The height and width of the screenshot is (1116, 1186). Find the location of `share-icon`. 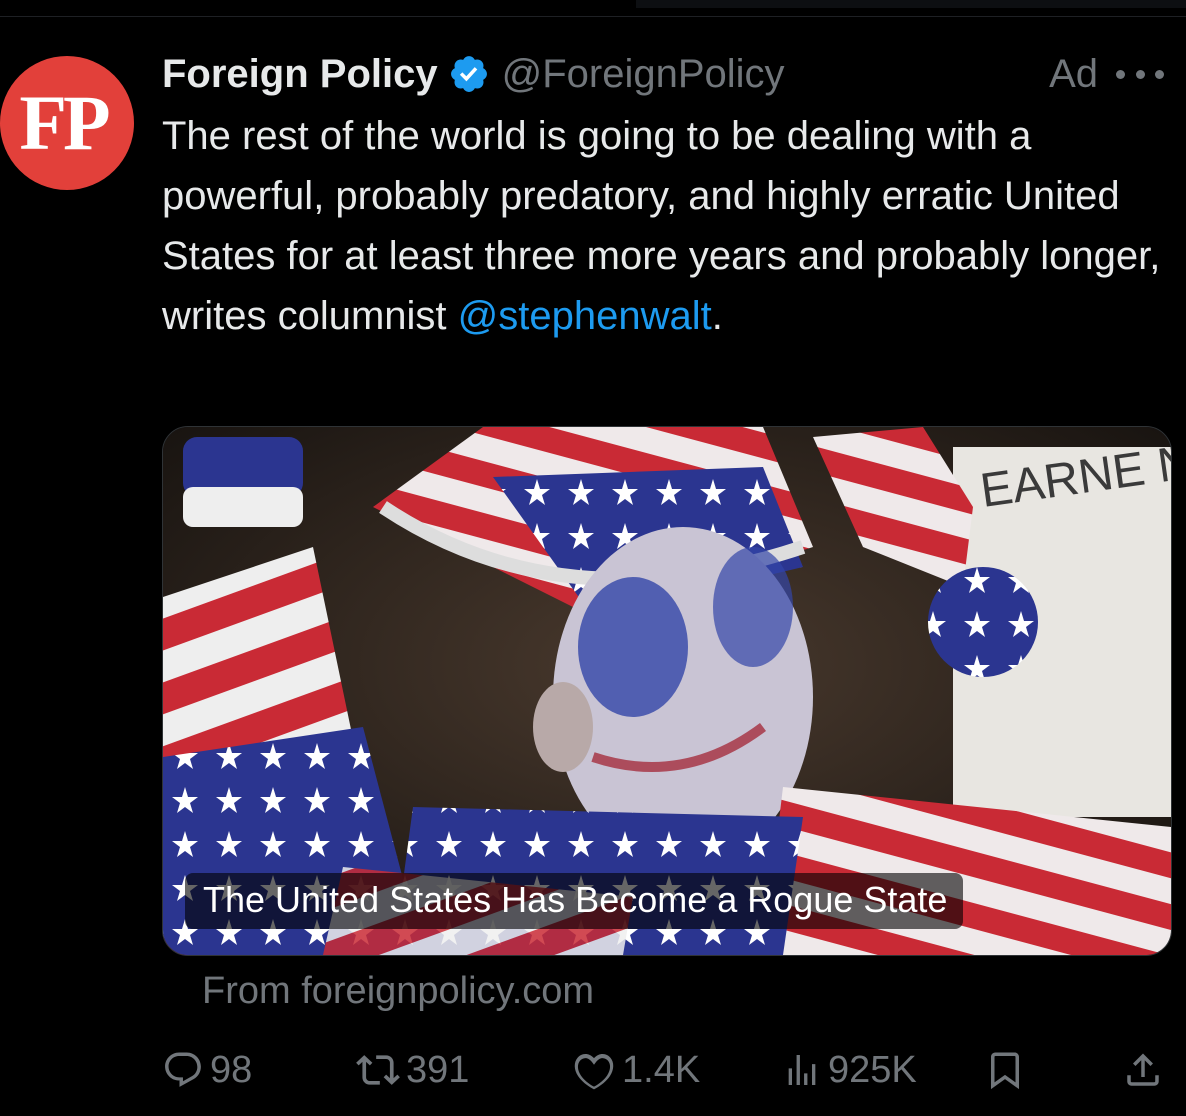

share-icon is located at coordinates (1143, 1069).